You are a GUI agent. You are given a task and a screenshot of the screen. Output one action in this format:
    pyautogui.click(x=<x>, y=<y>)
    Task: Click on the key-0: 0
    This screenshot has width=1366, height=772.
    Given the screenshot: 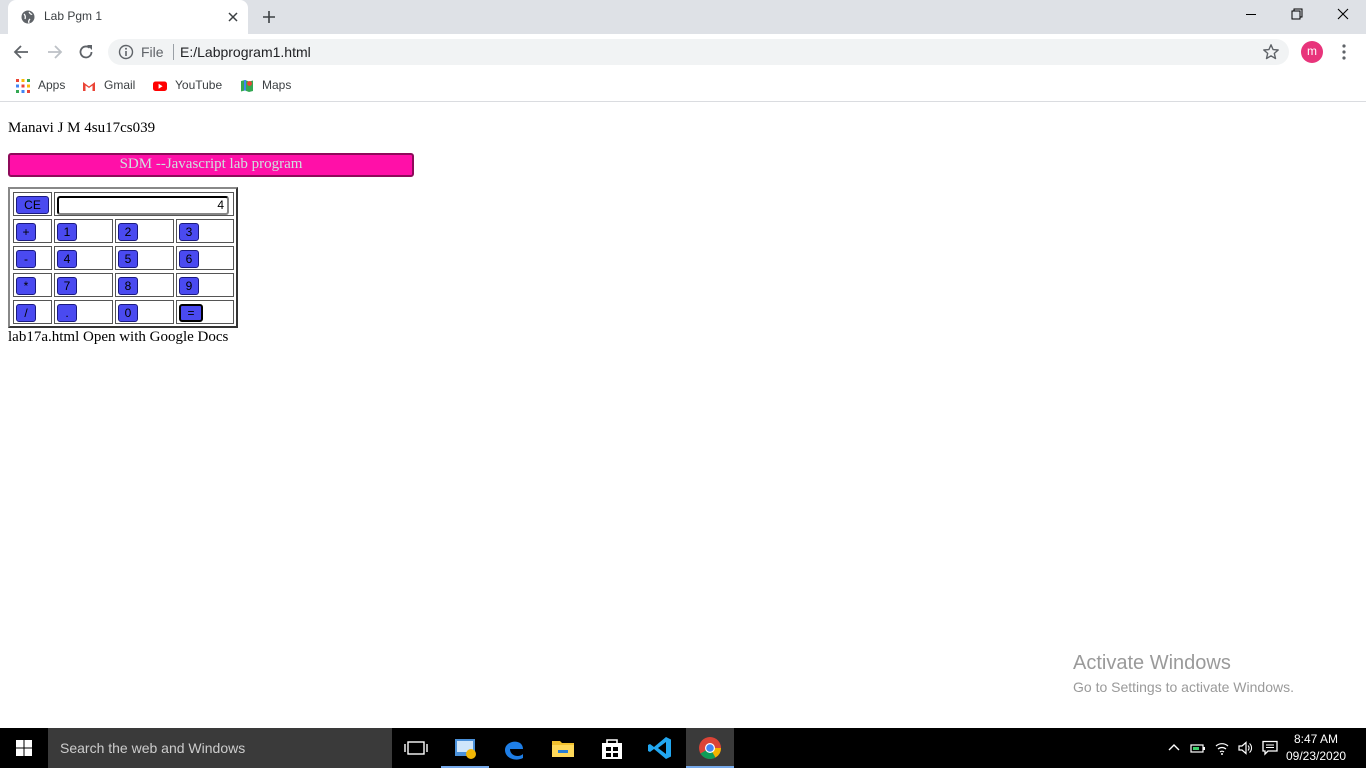 What is the action you would take?
    pyautogui.click(x=128, y=313)
    